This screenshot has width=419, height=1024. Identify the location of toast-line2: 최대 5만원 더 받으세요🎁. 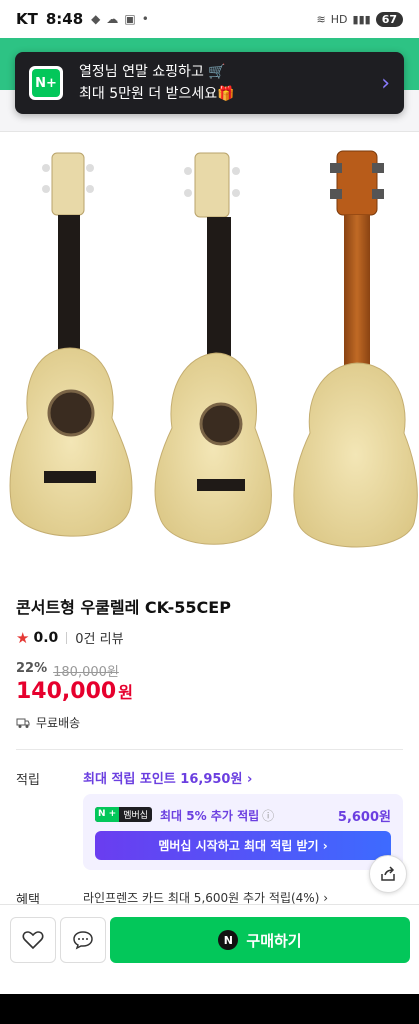
(157, 94).